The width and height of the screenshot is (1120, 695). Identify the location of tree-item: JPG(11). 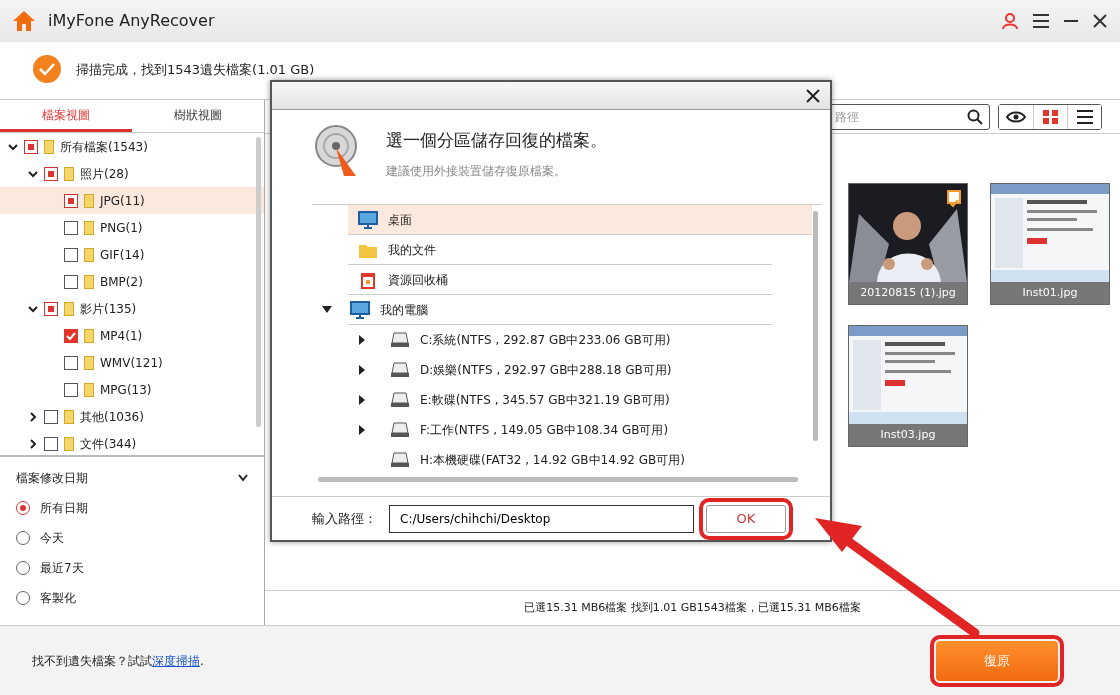
(132, 201).